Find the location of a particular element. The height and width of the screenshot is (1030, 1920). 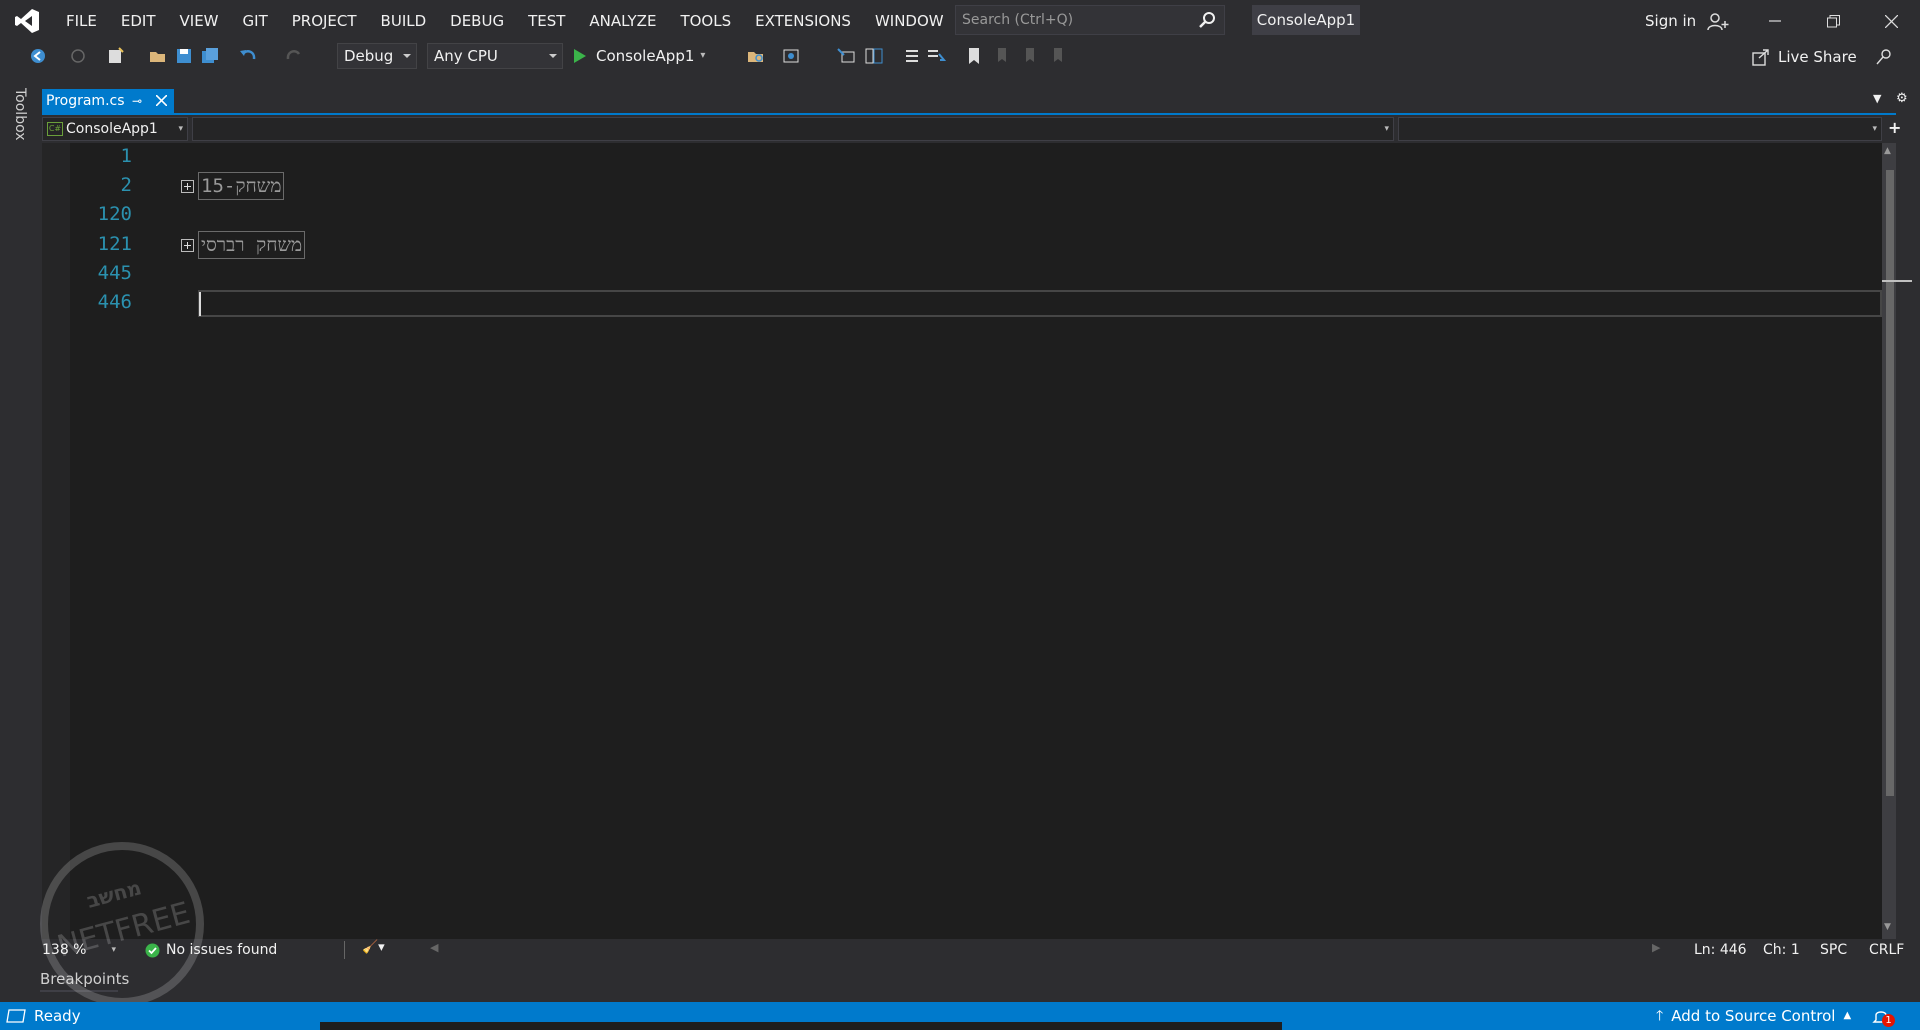

tab-list-dropdown-icon: ▼ is located at coordinates (1877, 98).